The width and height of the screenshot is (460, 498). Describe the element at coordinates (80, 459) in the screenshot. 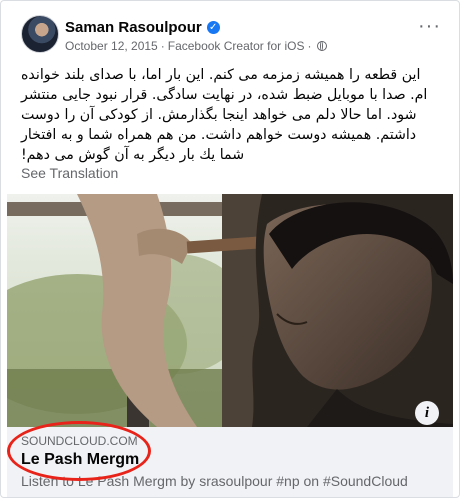

I see `link-title: Le Pash Mergm` at that location.